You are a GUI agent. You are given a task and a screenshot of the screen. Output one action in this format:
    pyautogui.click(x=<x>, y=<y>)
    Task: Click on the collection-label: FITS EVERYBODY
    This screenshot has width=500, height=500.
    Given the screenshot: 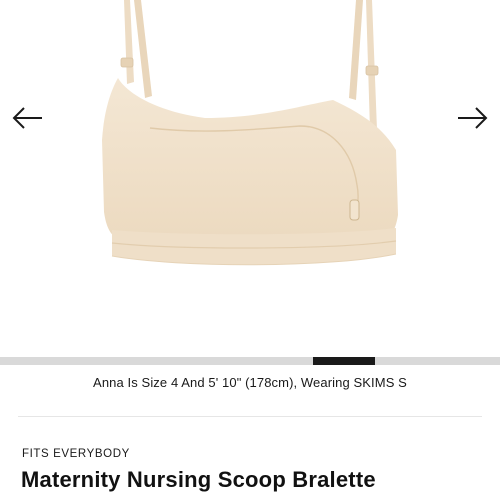 What is the action you would take?
    pyautogui.click(x=76, y=454)
    